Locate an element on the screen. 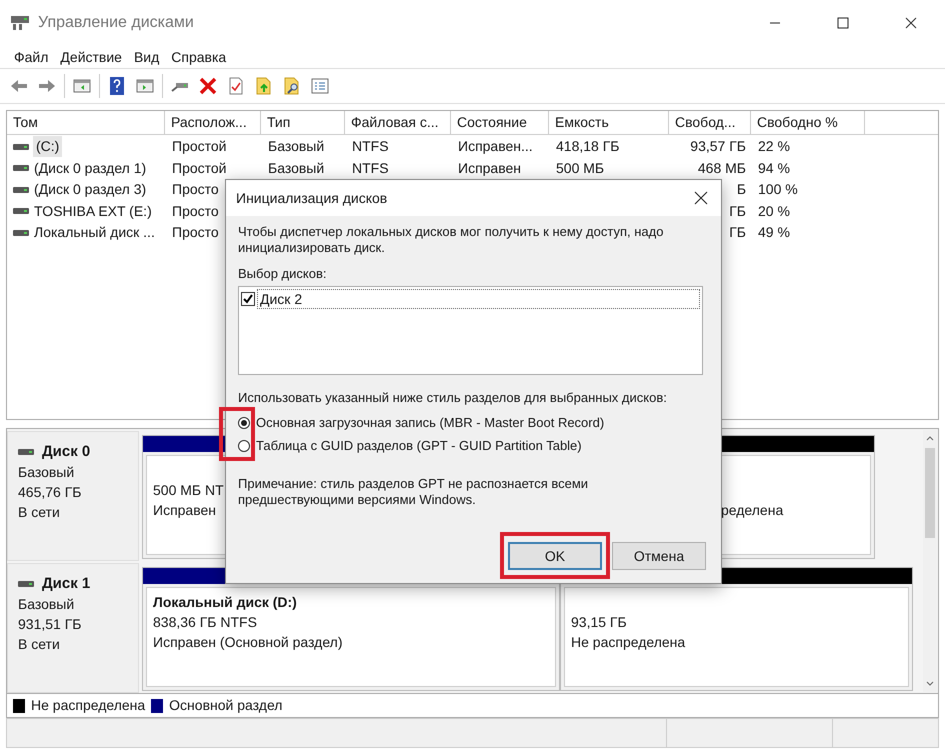 The height and width of the screenshot is (753, 945). table-cell-text: 100 % is located at coordinates (778, 190).